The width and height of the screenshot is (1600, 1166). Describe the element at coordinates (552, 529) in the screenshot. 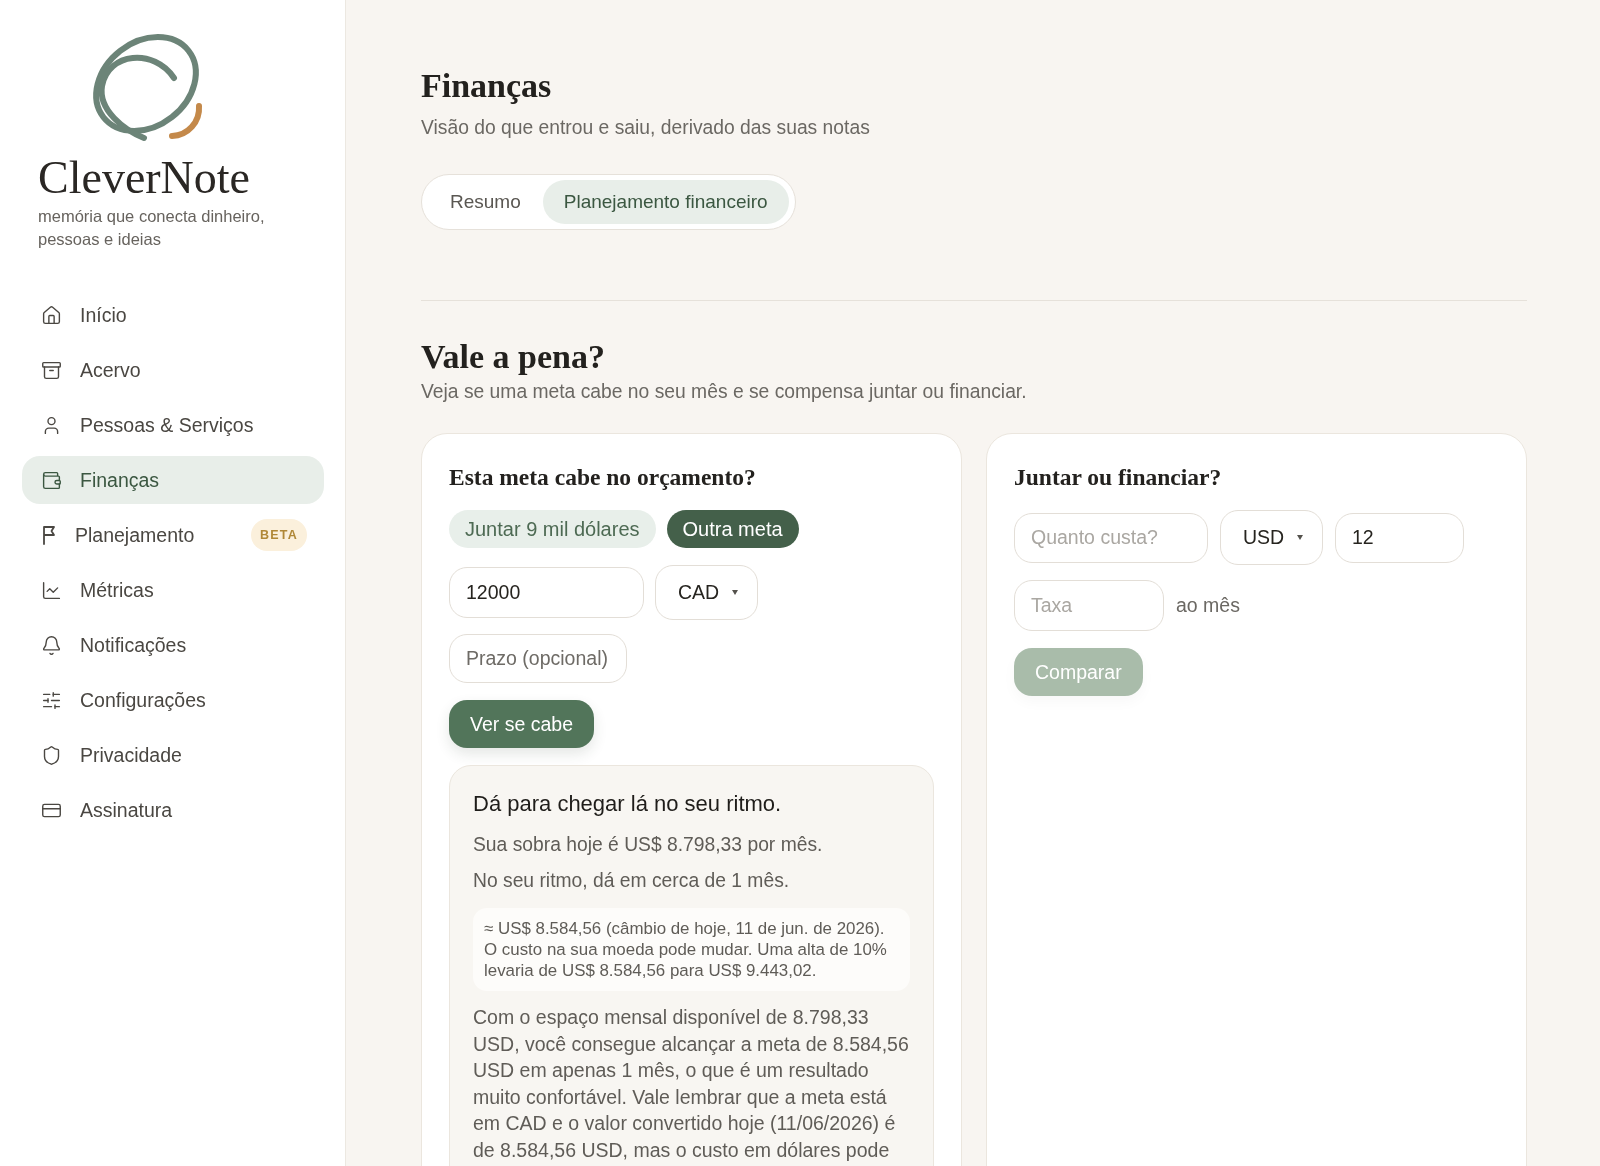

I see `goal-option: Juntar 9 mil dólares` at that location.